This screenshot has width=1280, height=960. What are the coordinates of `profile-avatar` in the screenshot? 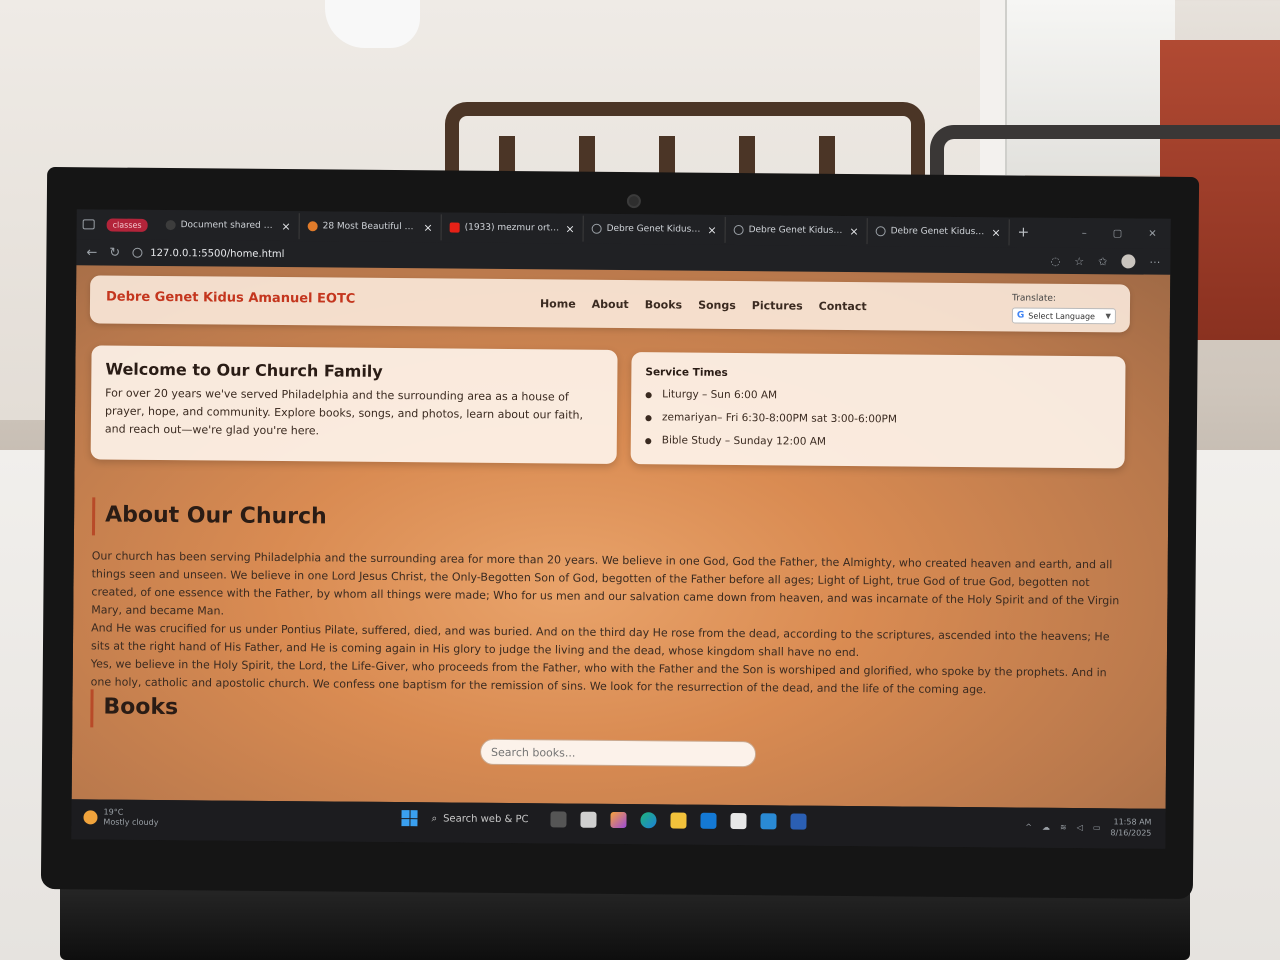 It's located at (1128, 261).